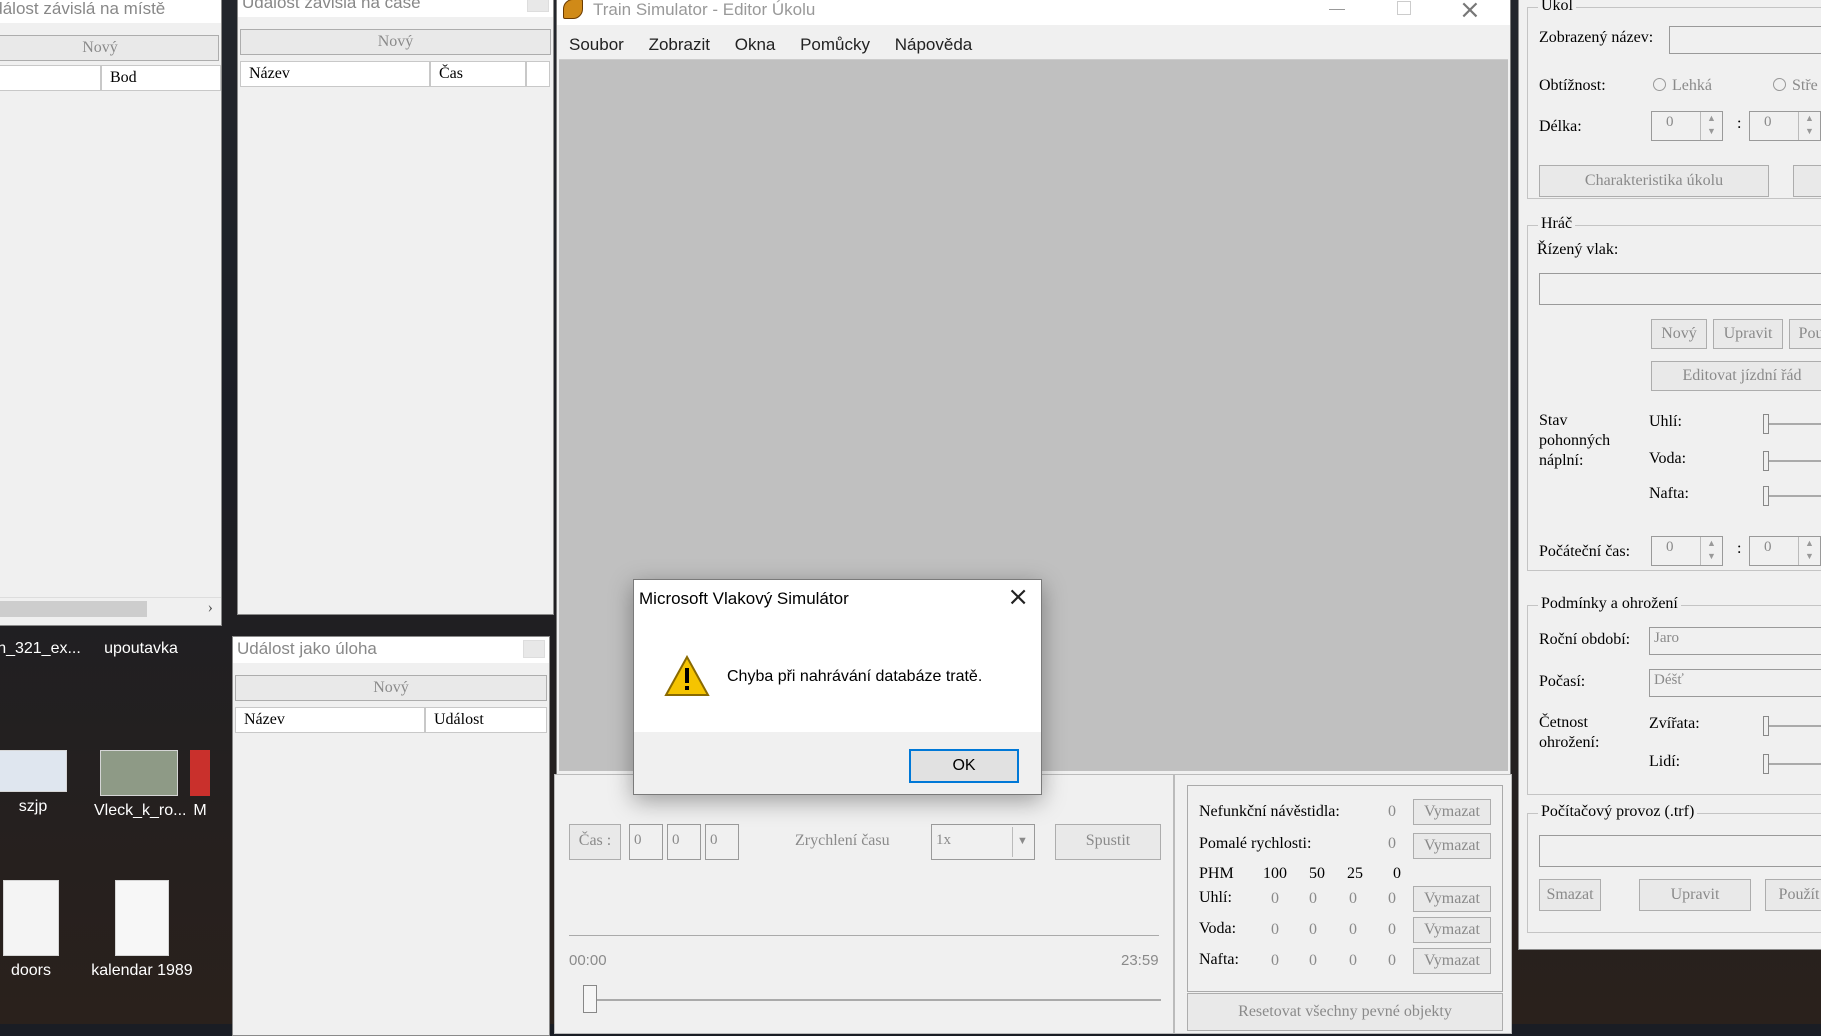 This screenshot has height=1036, width=1821. Describe the element at coordinates (964, 766) in the screenshot. I see `ok-button: OK` at that location.